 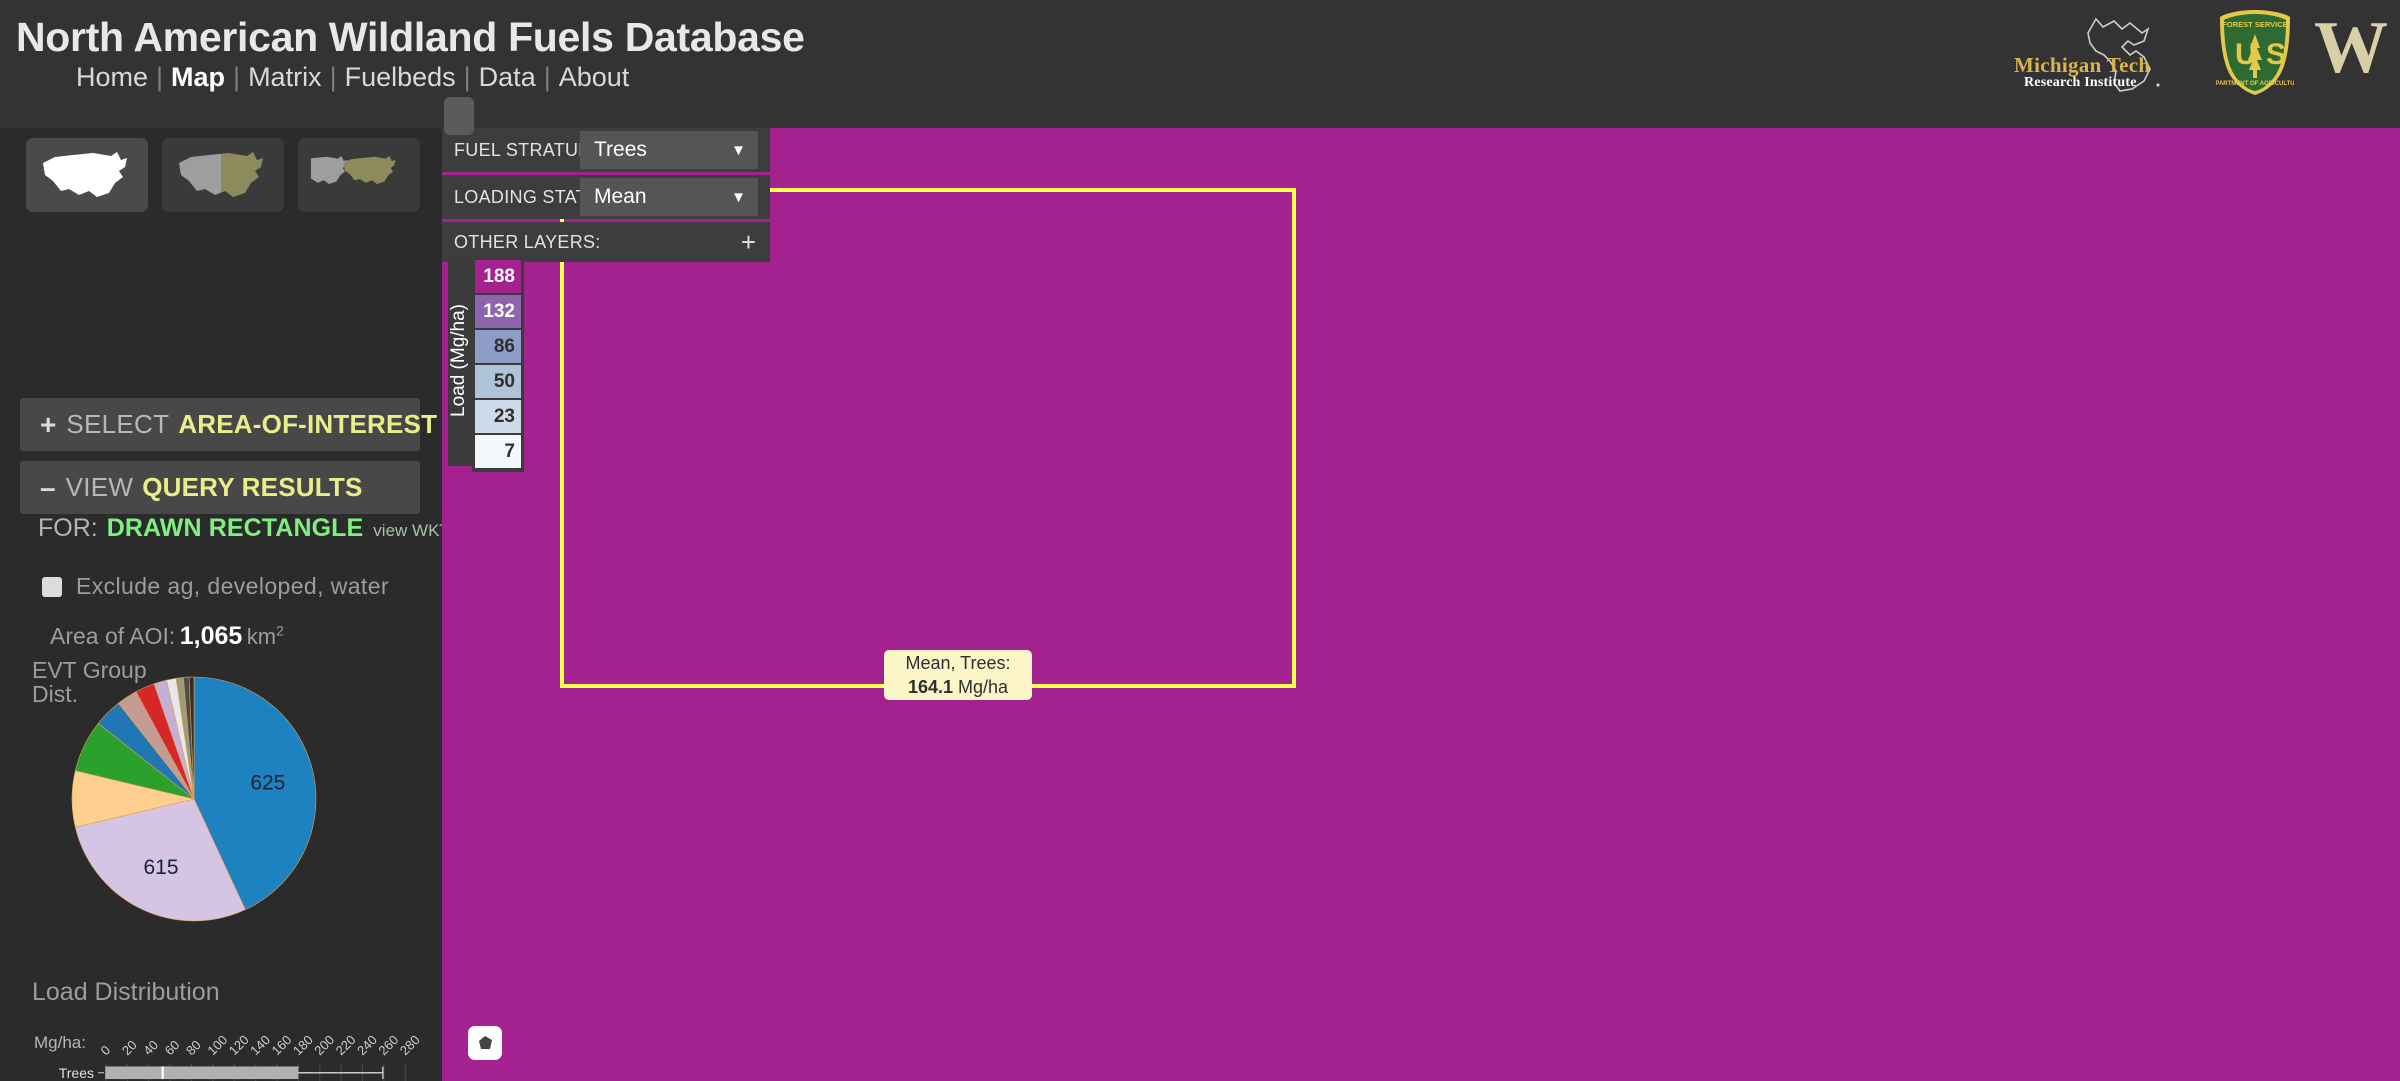 What do you see at coordinates (252, 487) in the screenshot?
I see `panel-results-label: QUERY RESULTS` at bounding box center [252, 487].